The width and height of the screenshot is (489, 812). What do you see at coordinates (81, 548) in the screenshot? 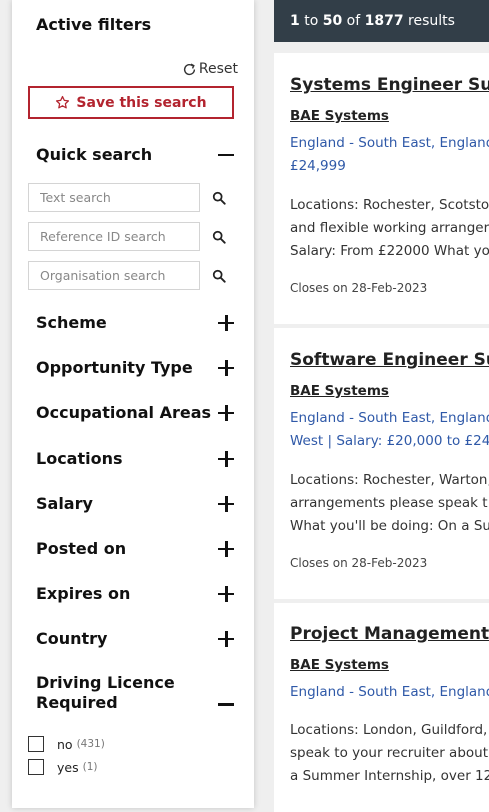
I see `section-label: Posted on` at bounding box center [81, 548].